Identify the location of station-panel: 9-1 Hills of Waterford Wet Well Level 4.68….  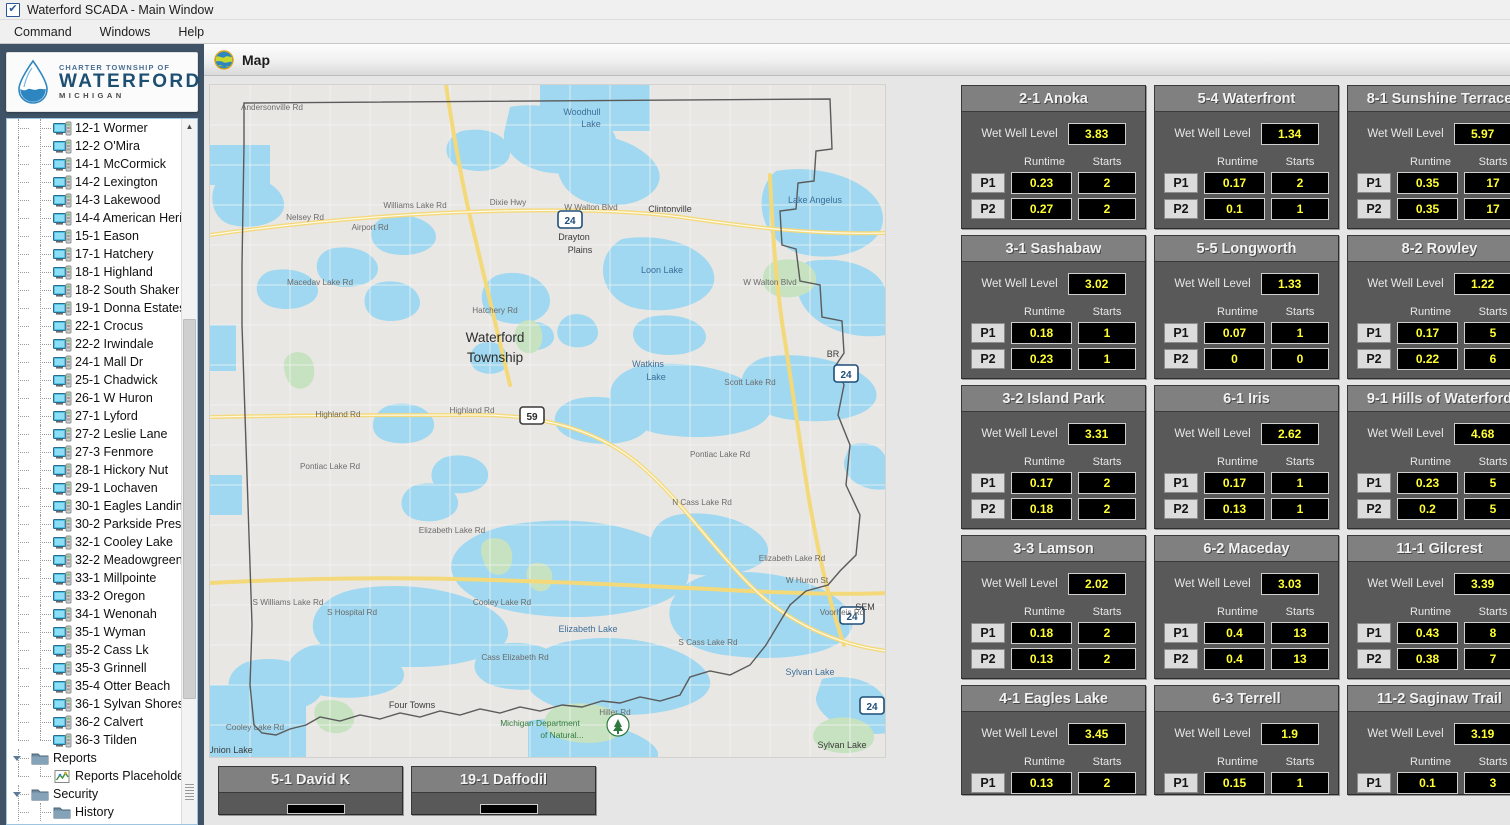
(1428, 457).